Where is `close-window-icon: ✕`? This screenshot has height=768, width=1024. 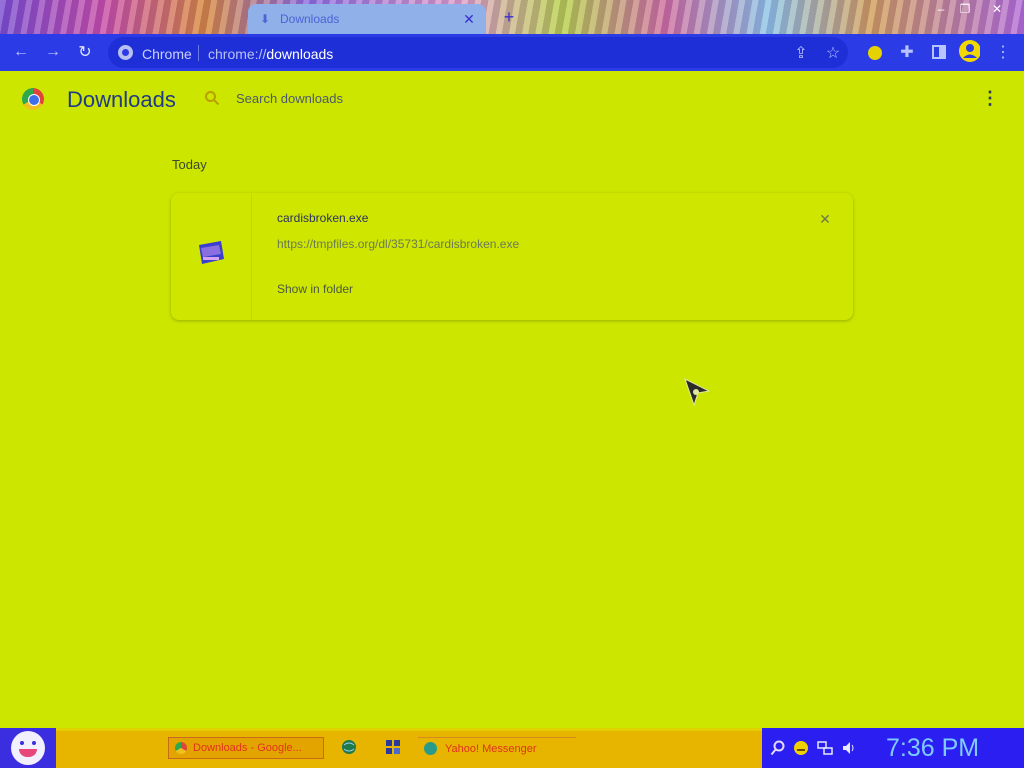
close-window-icon: ✕ is located at coordinates (997, 9).